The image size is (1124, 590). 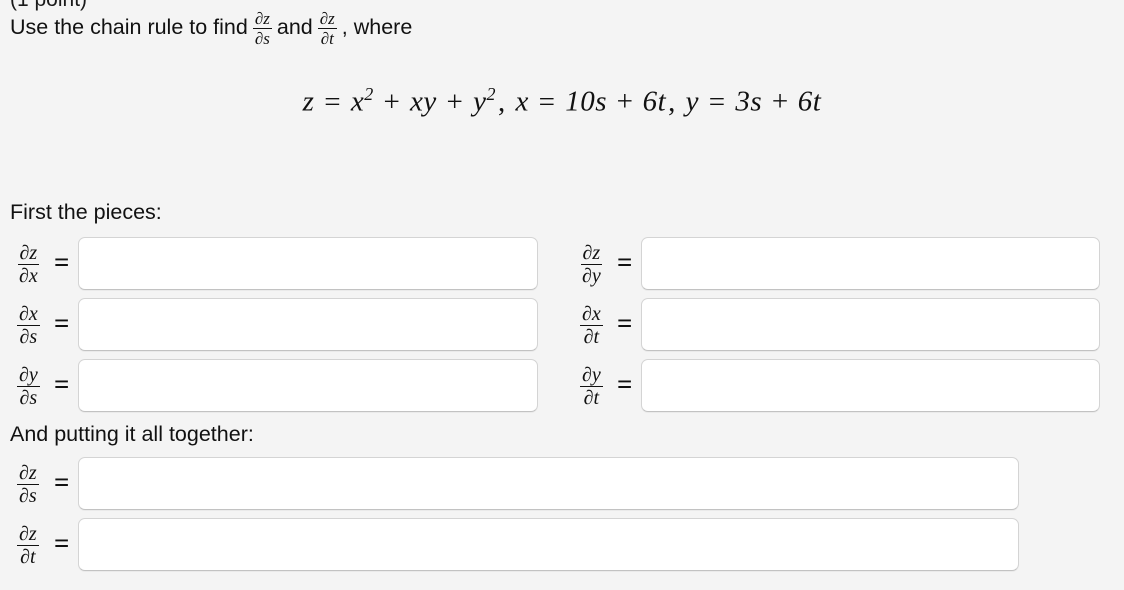 I want to click on equation-plus-2: +, so click(x=455, y=101).